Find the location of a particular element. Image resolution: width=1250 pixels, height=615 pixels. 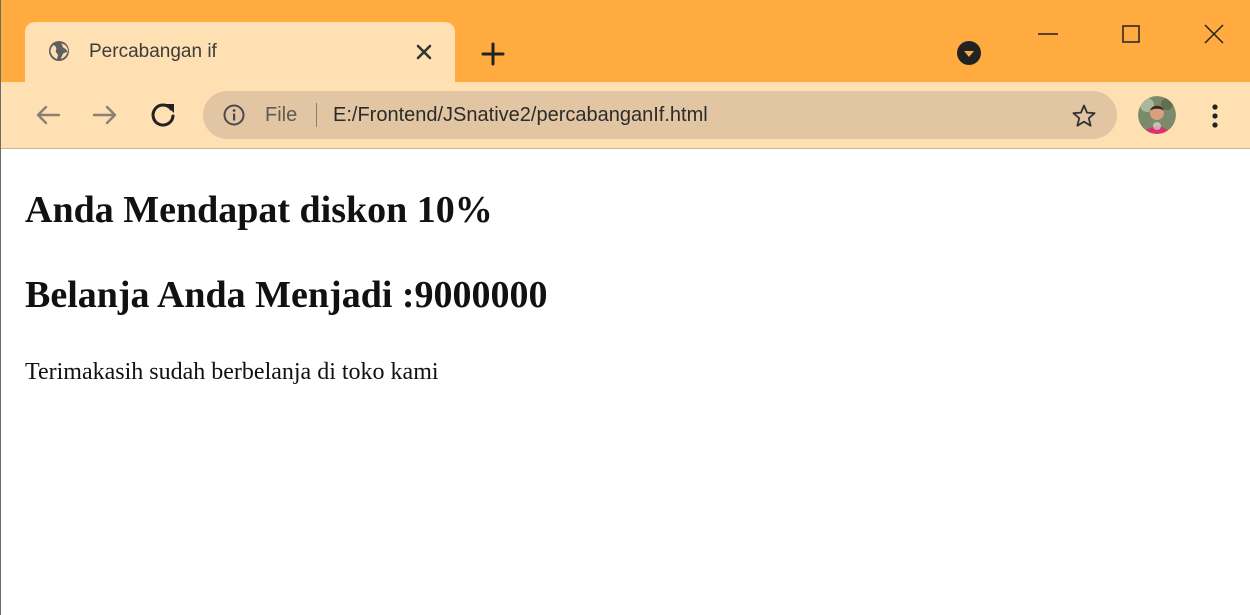

divider is located at coordinates (316, 115).